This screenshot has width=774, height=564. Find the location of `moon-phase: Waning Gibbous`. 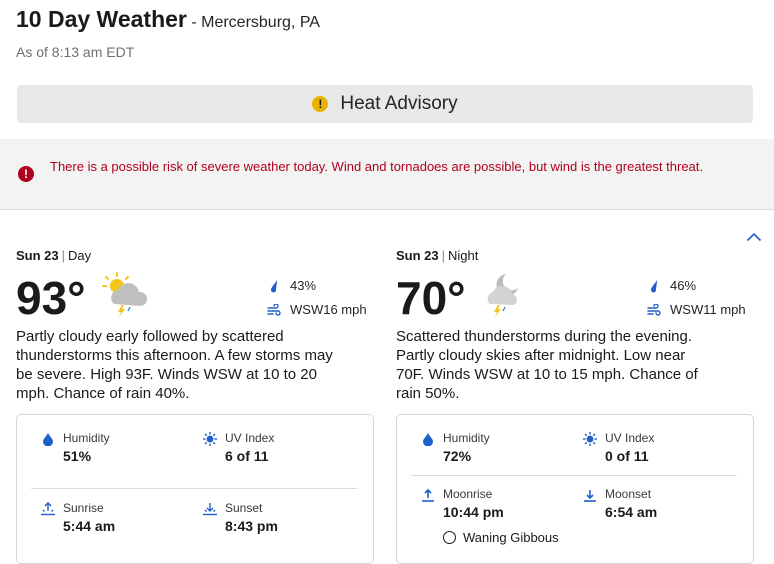

moon-phase: Waning Gibbous is located at coordinates (501, 537).